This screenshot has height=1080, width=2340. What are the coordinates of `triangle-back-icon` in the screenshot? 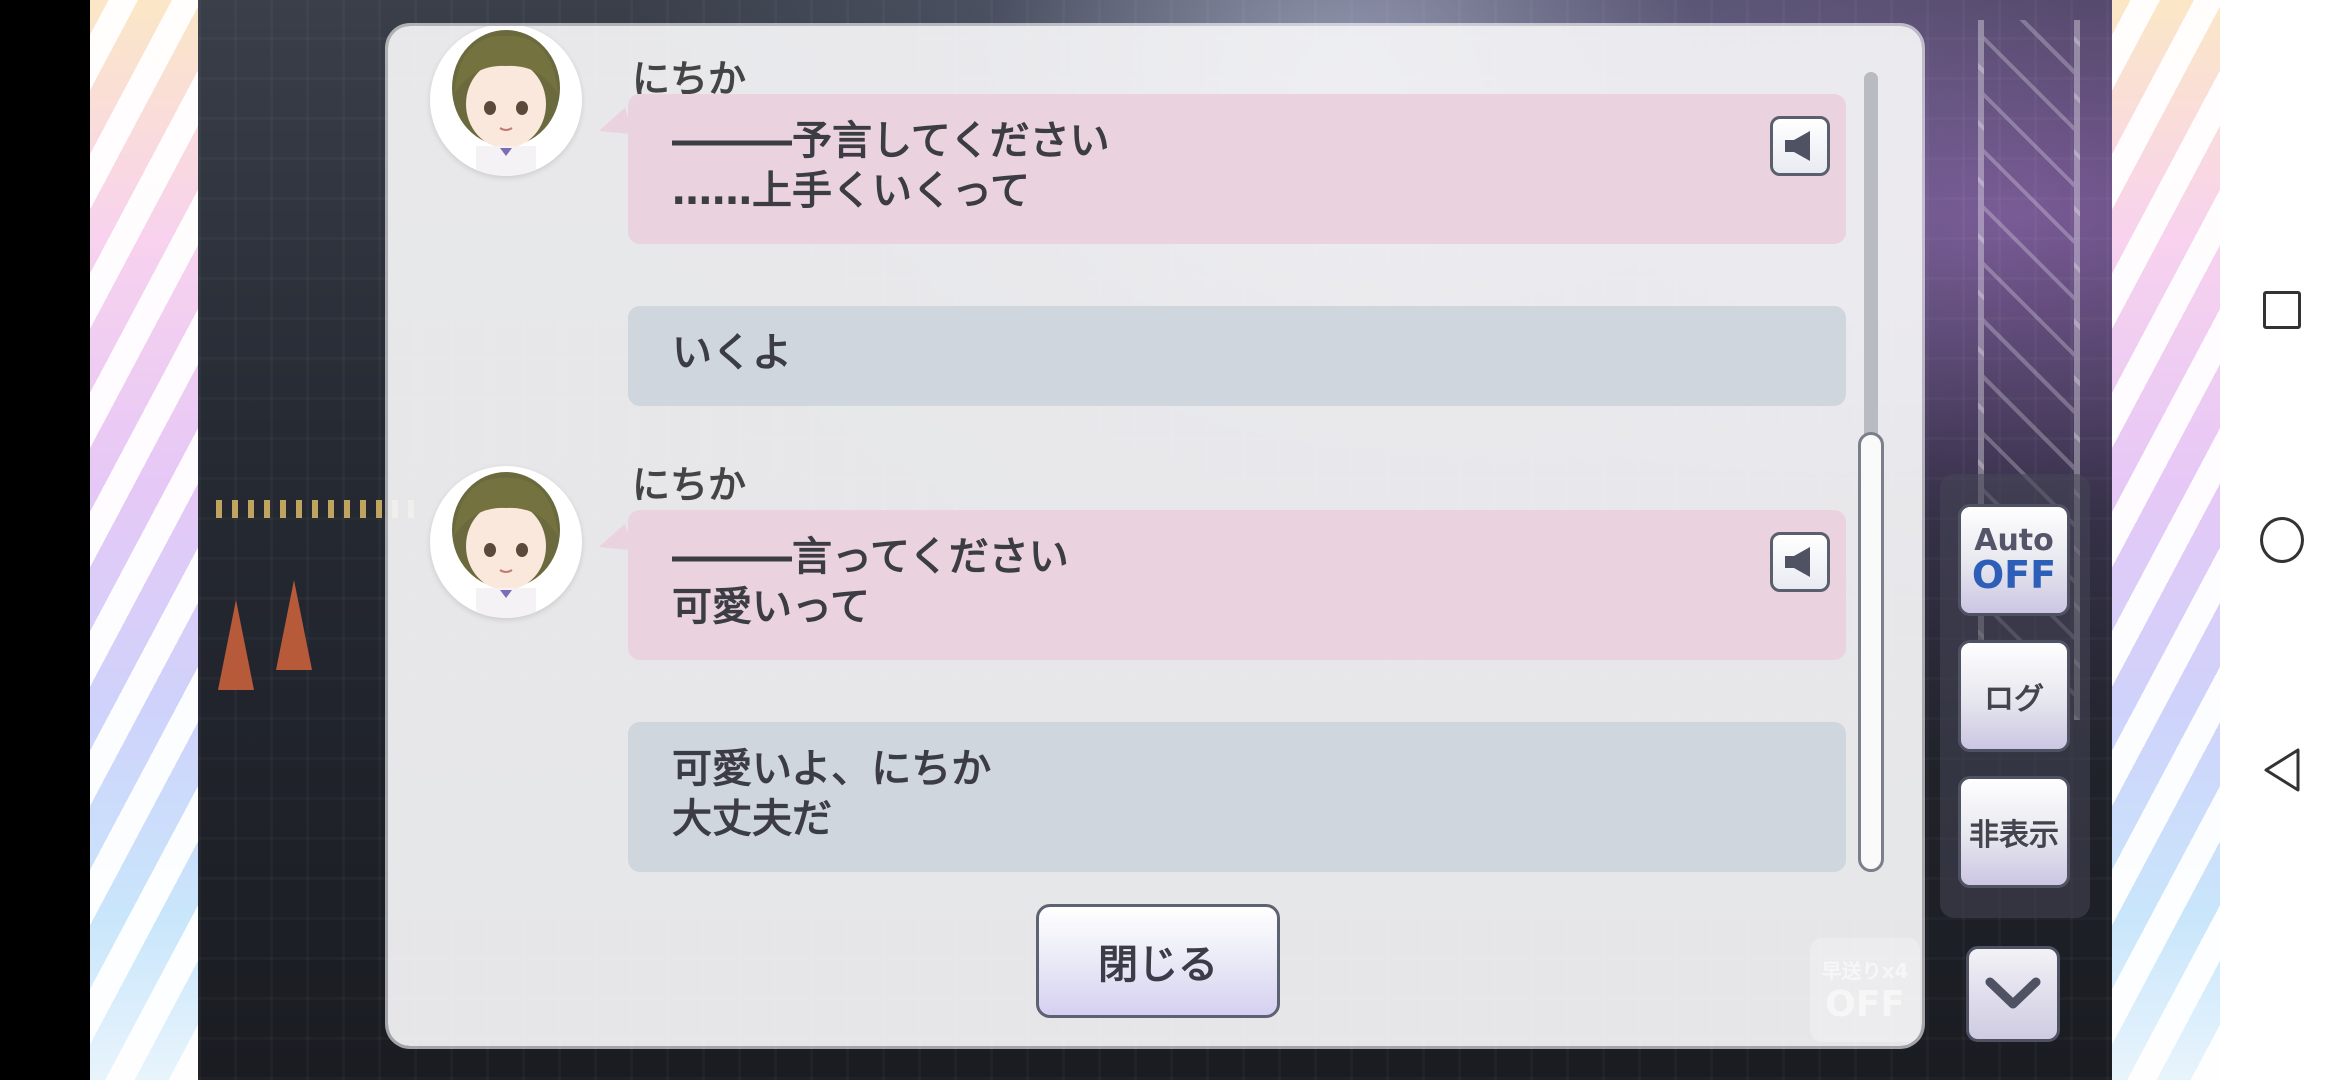 It's located at (2282, 770).